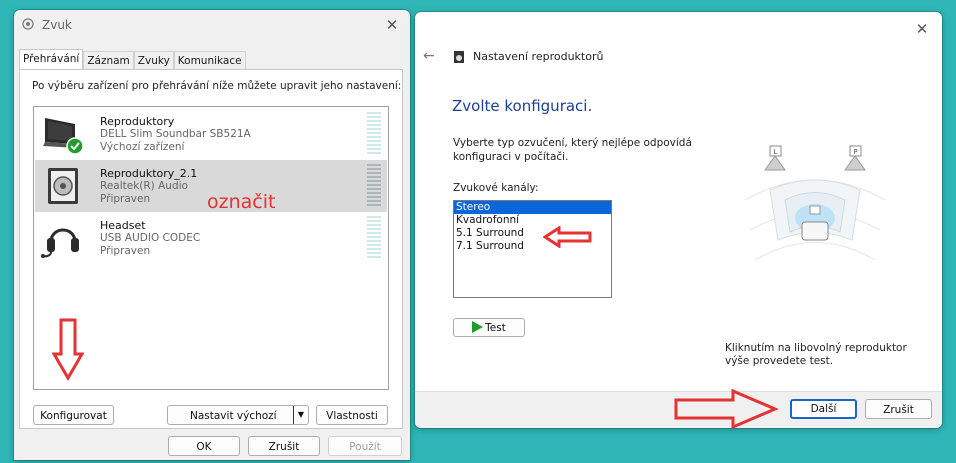  I want to click on window-title: Zvuk, so click(57, 25).